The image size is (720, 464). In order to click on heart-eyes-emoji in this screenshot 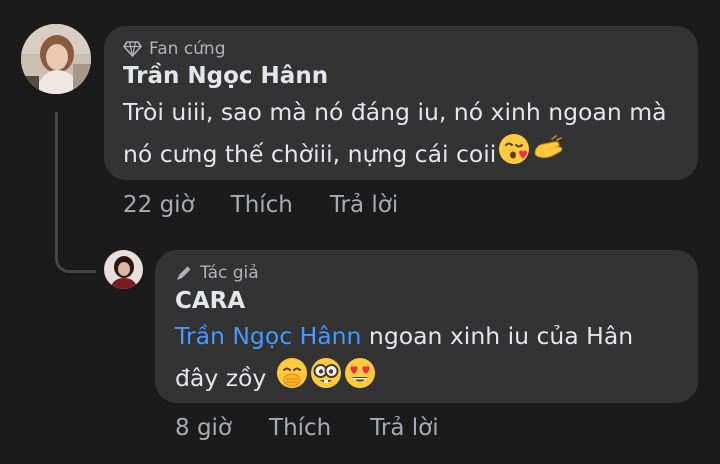, I will do `click(360, 379)`.